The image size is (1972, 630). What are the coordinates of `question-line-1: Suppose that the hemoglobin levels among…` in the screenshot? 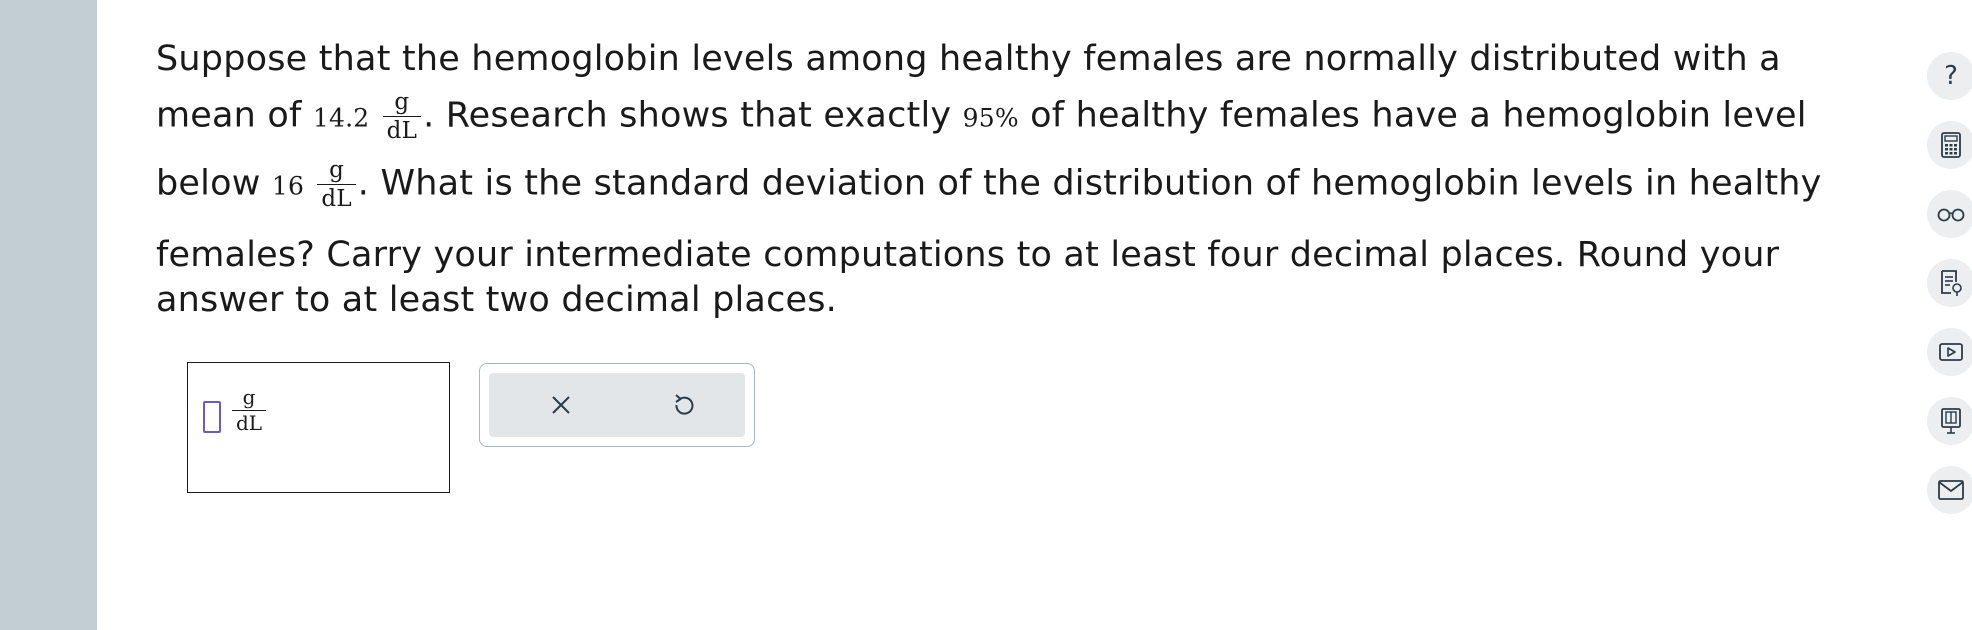 It's located at (968, 59).